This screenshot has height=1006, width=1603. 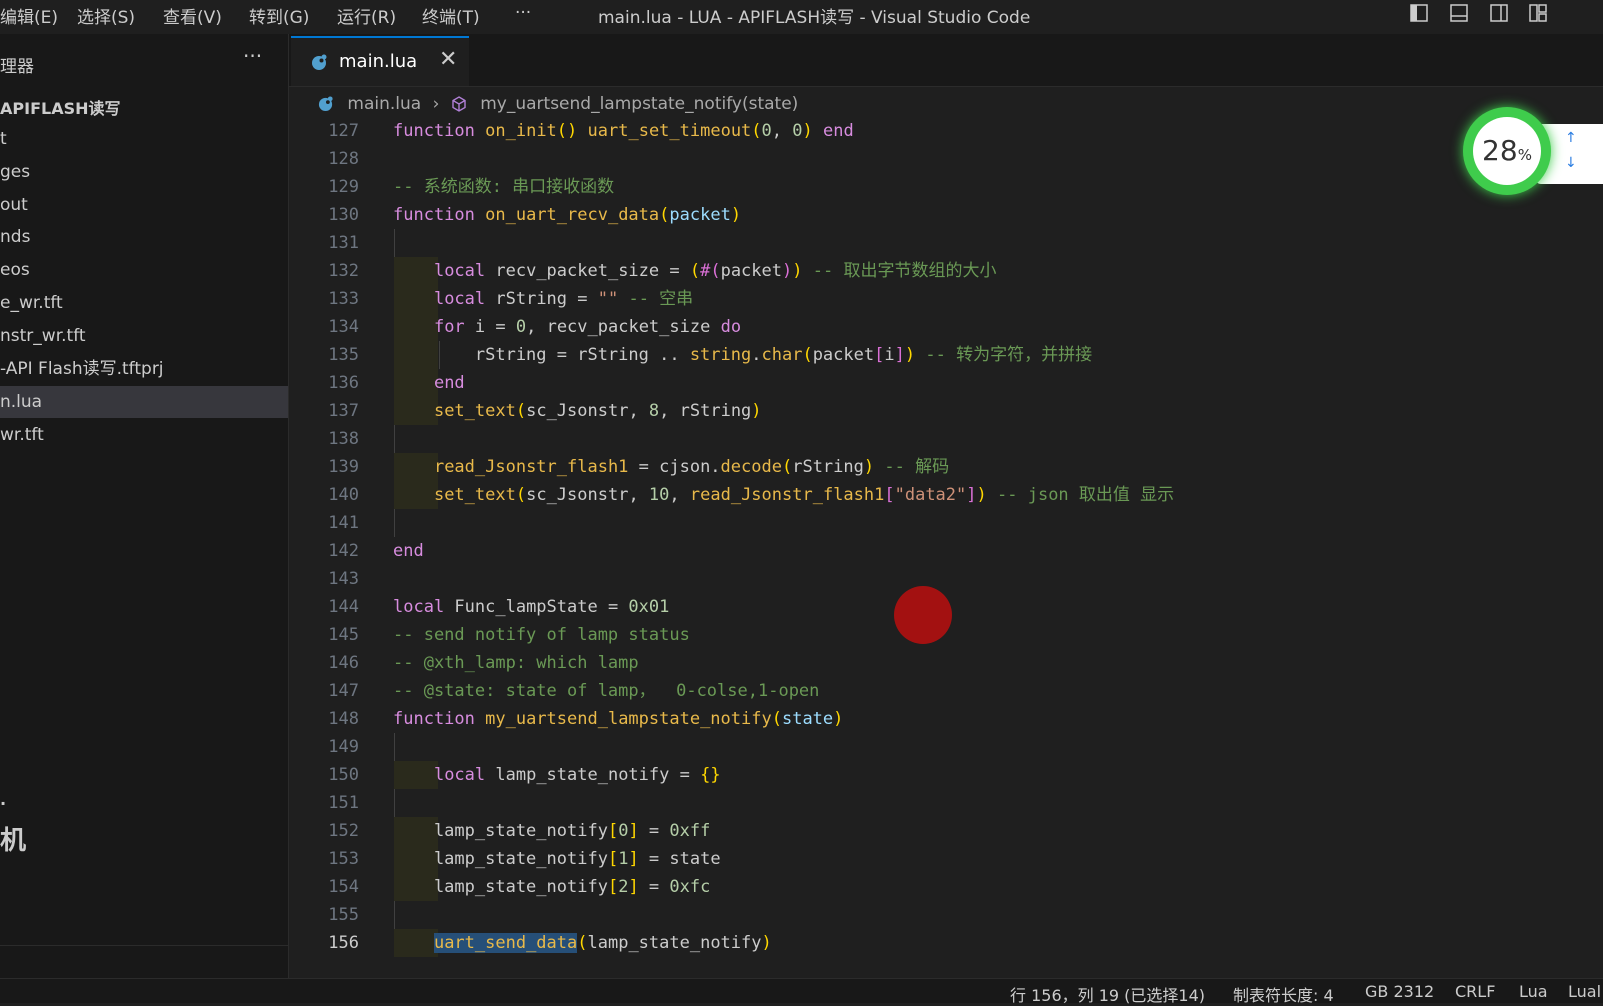 What do you see at coordinates (144, 369) in the screenshot?
I see `file-item: -API Flash读写.tftprj` at bounding box center [144, 369].